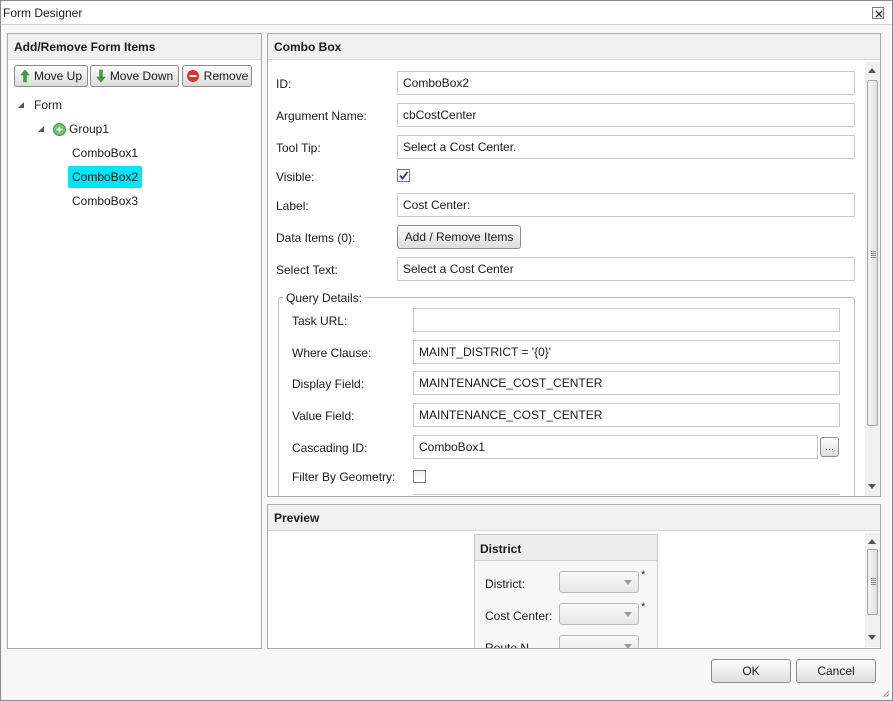 The image size is (893, 701). What do you see at coordinates (626, 383) in the screenshot?
I see `display-field-field` at bounding box center [626, 383].